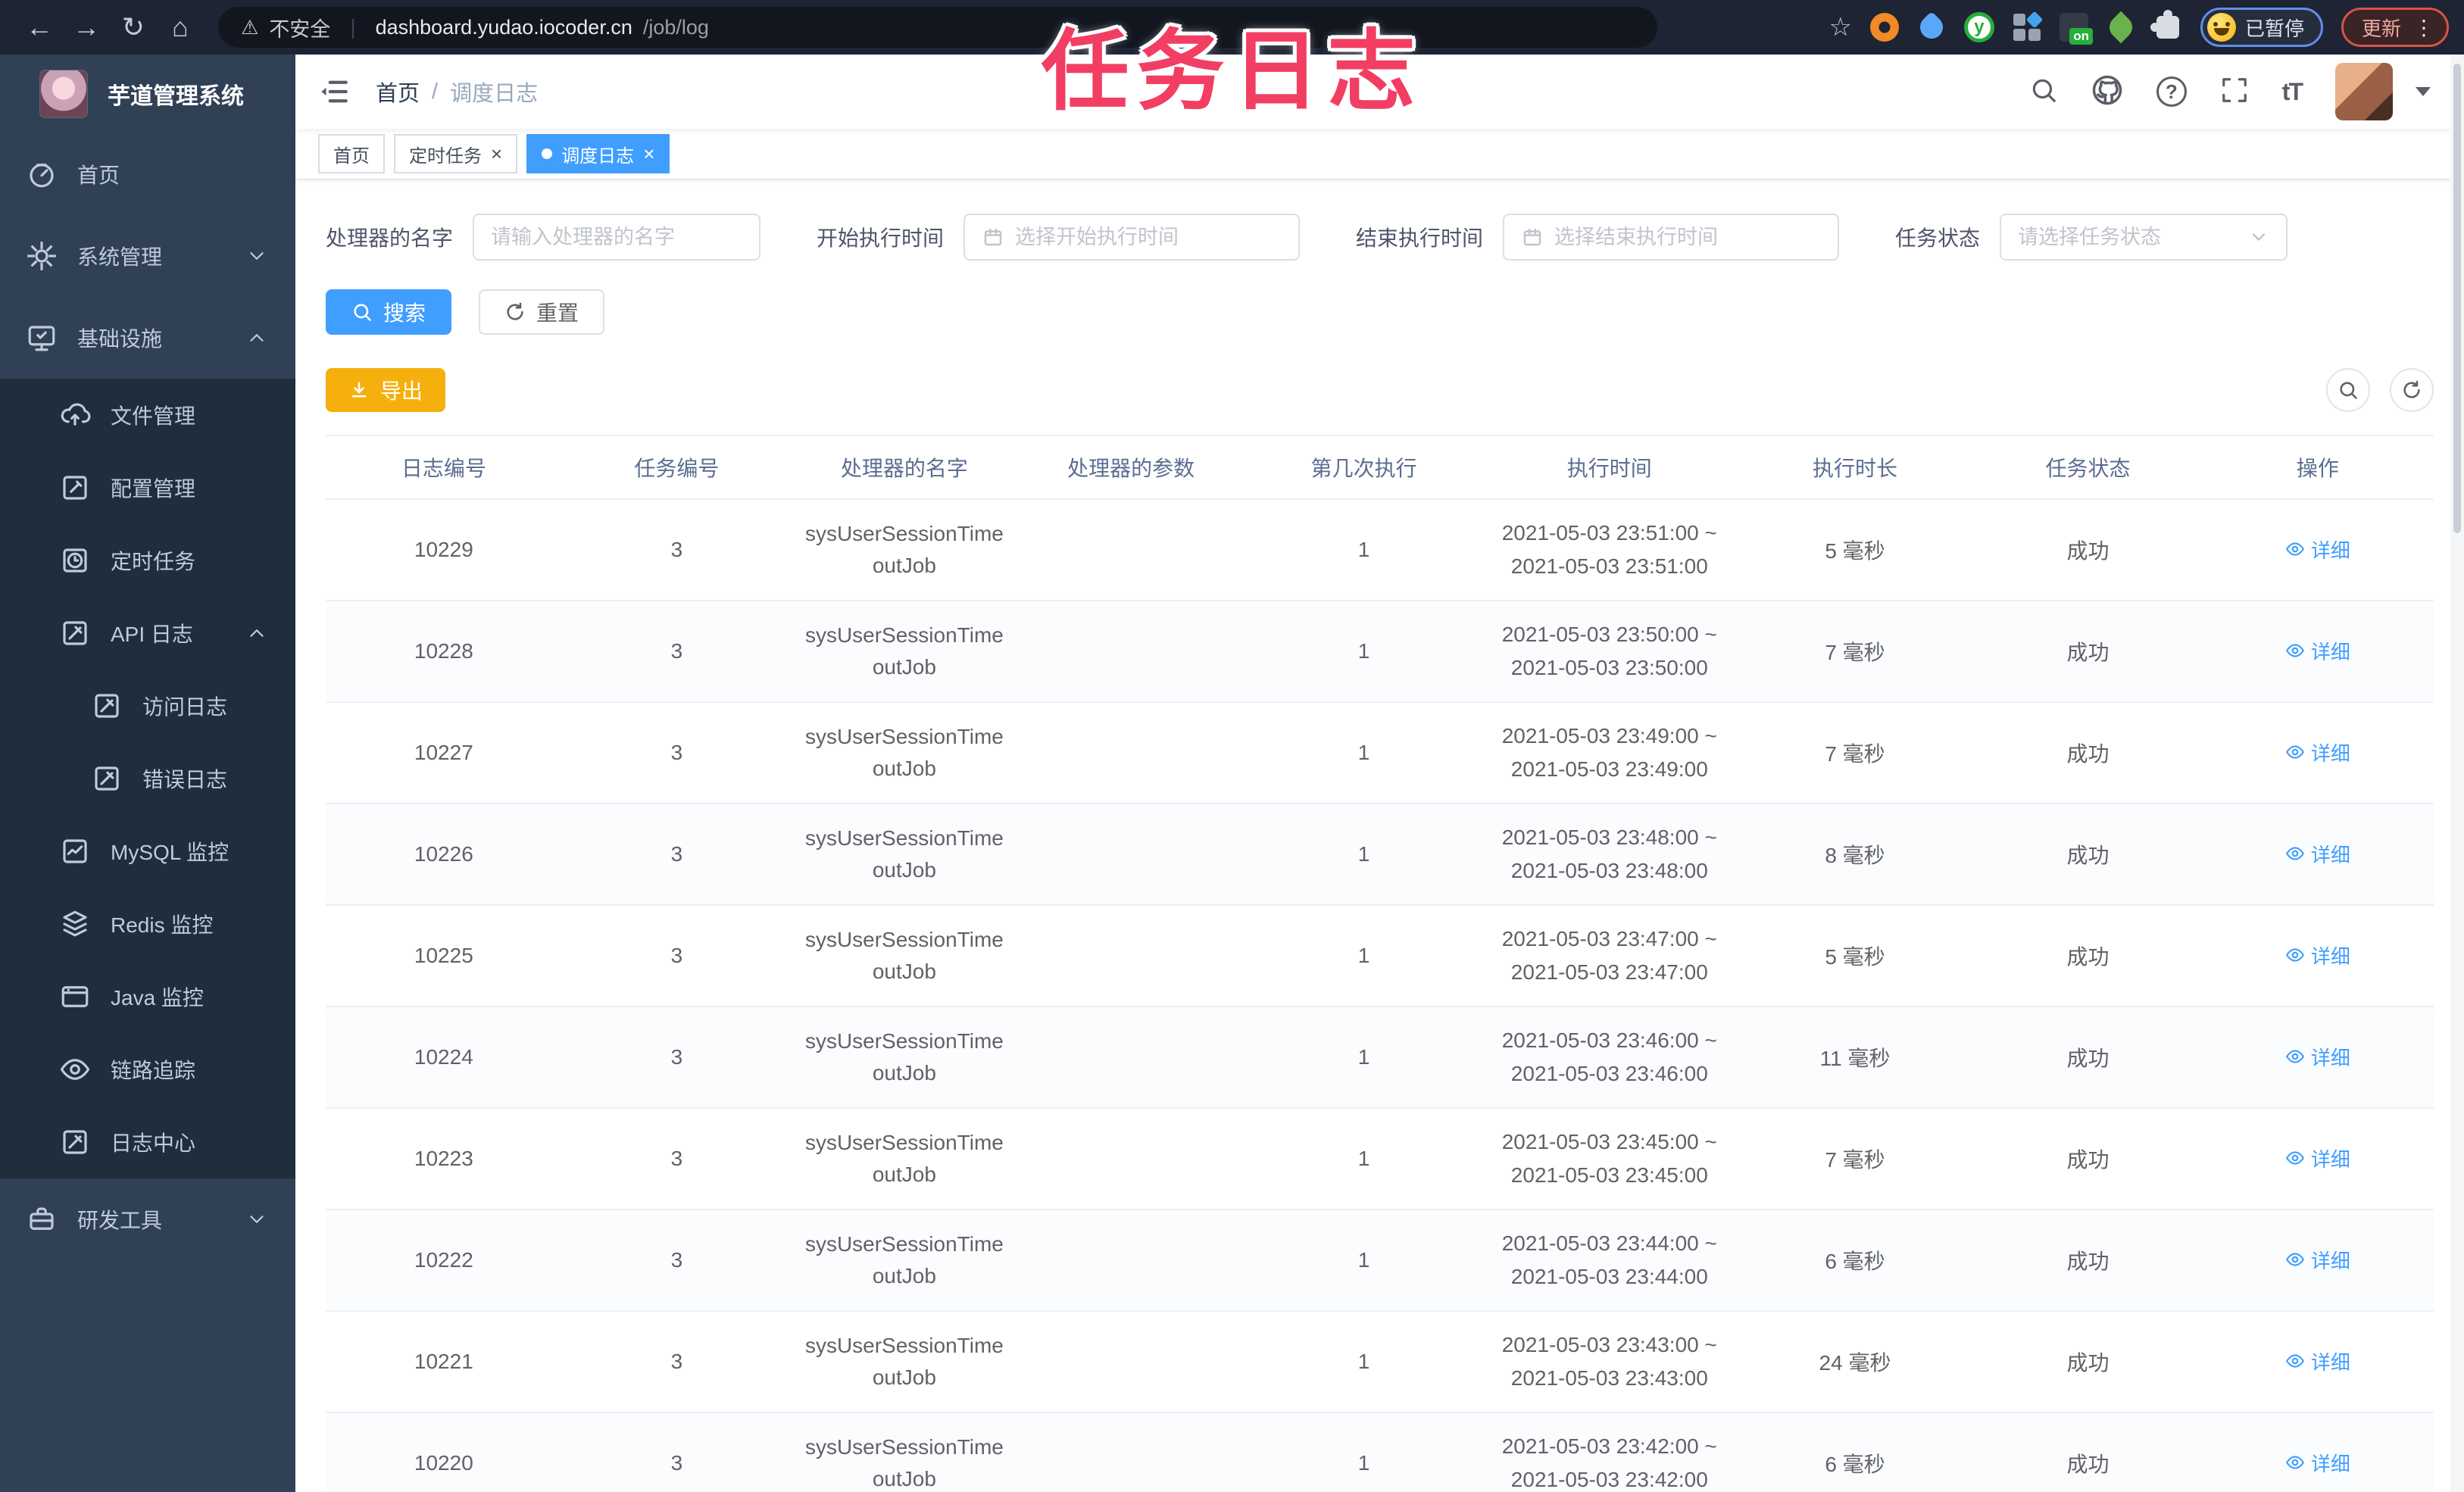 The width and height of the screenshot is (2464, 1492). I want to click on sidebar-item-access-log: 访问日志, so click(147, 706).